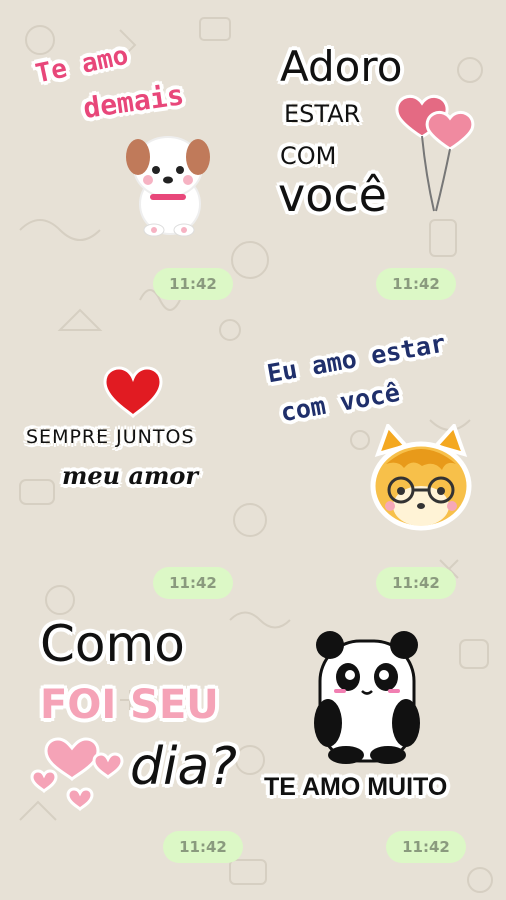 The height and width of the screenshot is (900, 506). I want to click on sticker-text-line2: com você, so click(340, 402).